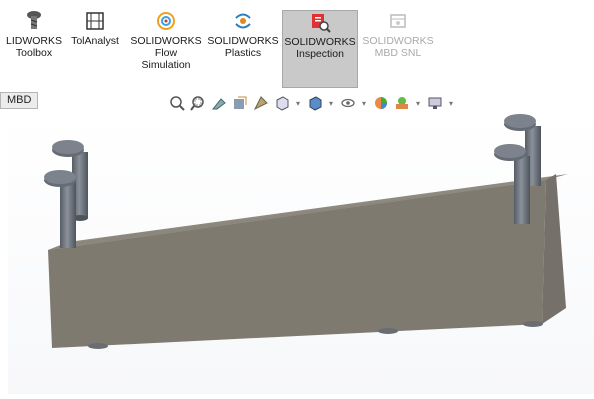 The image size is (594, 399). What do you see at coordinates (398, 21) in the screenshot?
I see `mbd-snl-icon` at bounding box center [398, 21].